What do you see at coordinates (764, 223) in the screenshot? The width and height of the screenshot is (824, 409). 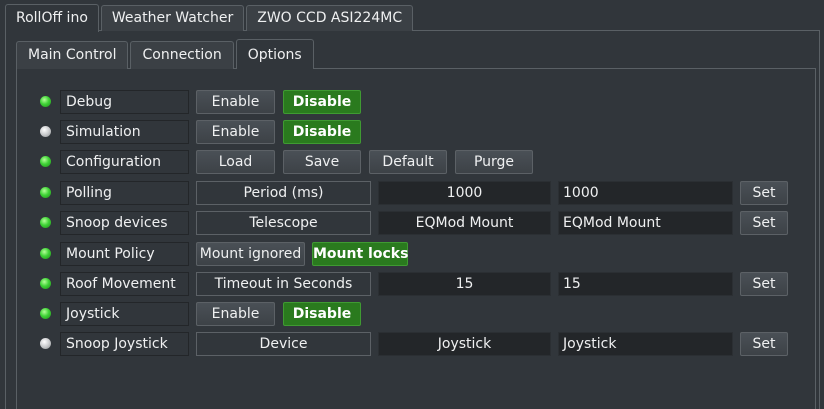 I see `snoop-devices-set-button: Set` at bounding box center [764, 223].